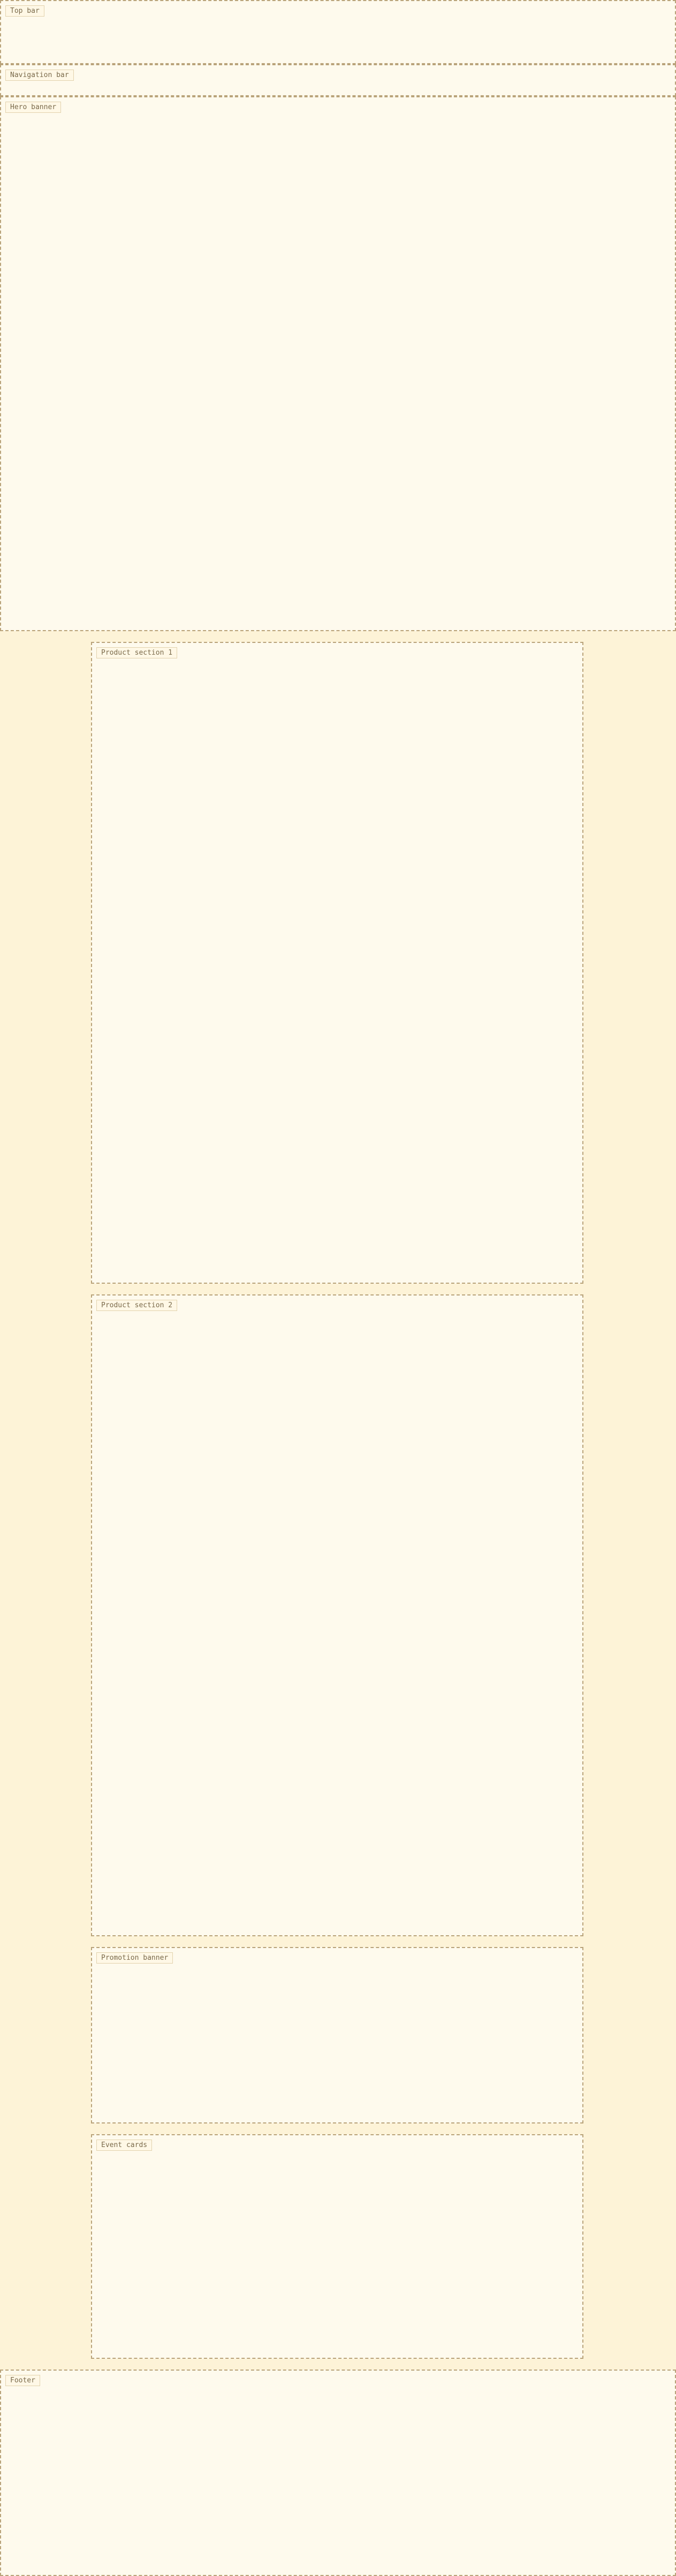 This screenshot has width=676, height=2576. Describe the element at coordinates (337, 2246) in the screenshot. I see `event-cards-region: Event cards` at that location.